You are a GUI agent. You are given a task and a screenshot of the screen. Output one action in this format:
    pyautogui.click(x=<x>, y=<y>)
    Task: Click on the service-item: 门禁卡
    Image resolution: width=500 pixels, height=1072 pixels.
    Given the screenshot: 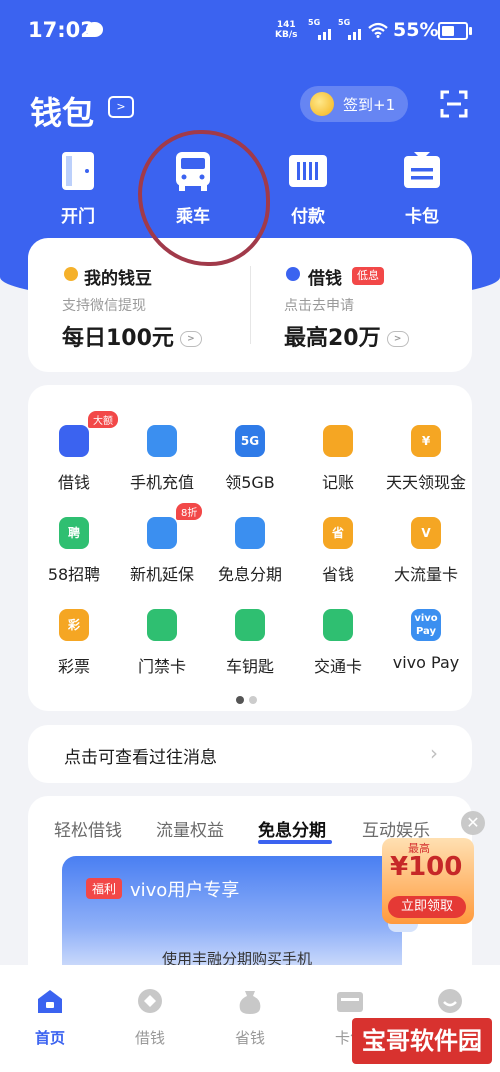 What is the action you would take?
    pyautogui.click(x=162, y=642)
    